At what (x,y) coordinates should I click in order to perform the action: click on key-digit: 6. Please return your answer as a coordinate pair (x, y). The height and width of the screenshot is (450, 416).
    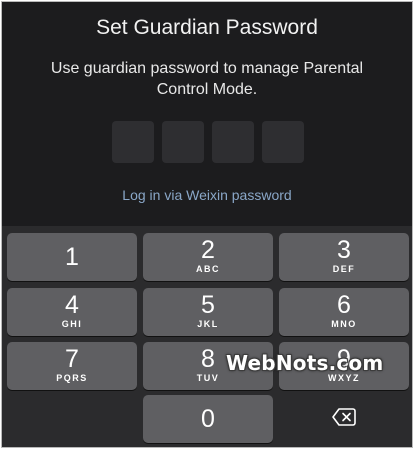
    Looking at the image, I should click on (344, 305).